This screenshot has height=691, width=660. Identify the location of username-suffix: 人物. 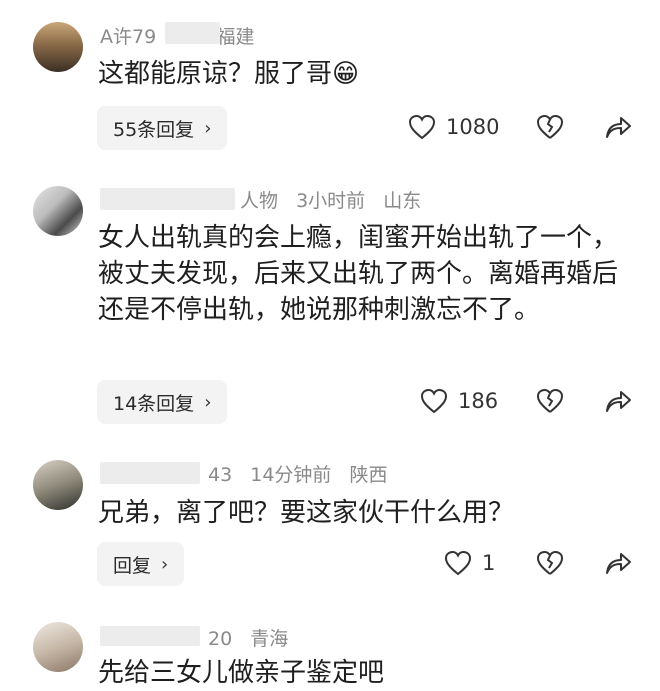
(259, 201).